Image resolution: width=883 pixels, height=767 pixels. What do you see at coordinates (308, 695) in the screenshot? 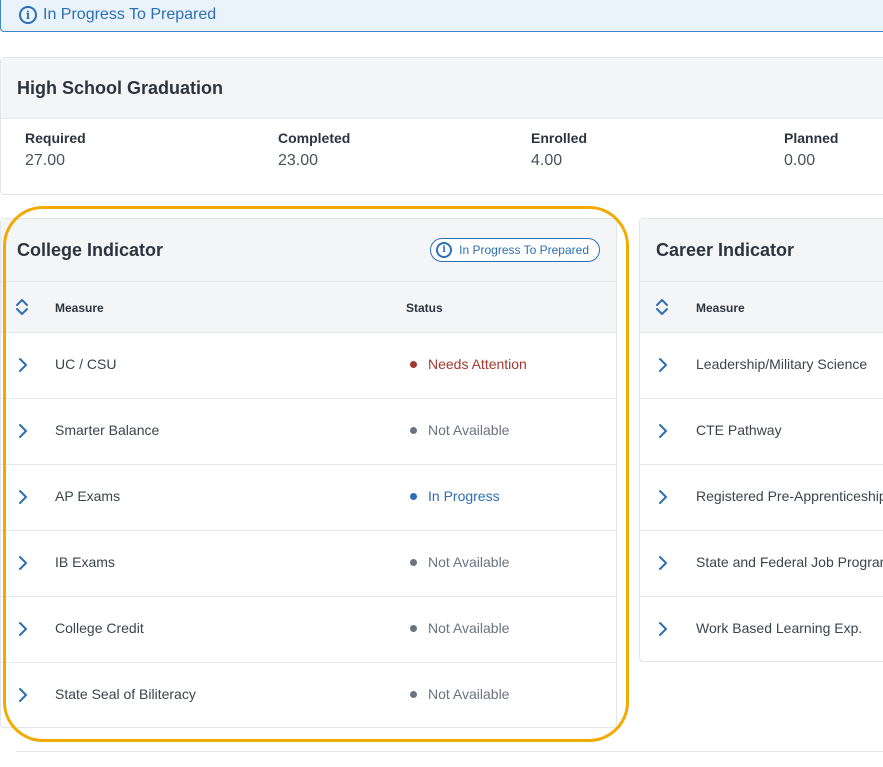
I see `table-row: State Seal of Biliteracy Not Available` at bounding box center [308, 695].